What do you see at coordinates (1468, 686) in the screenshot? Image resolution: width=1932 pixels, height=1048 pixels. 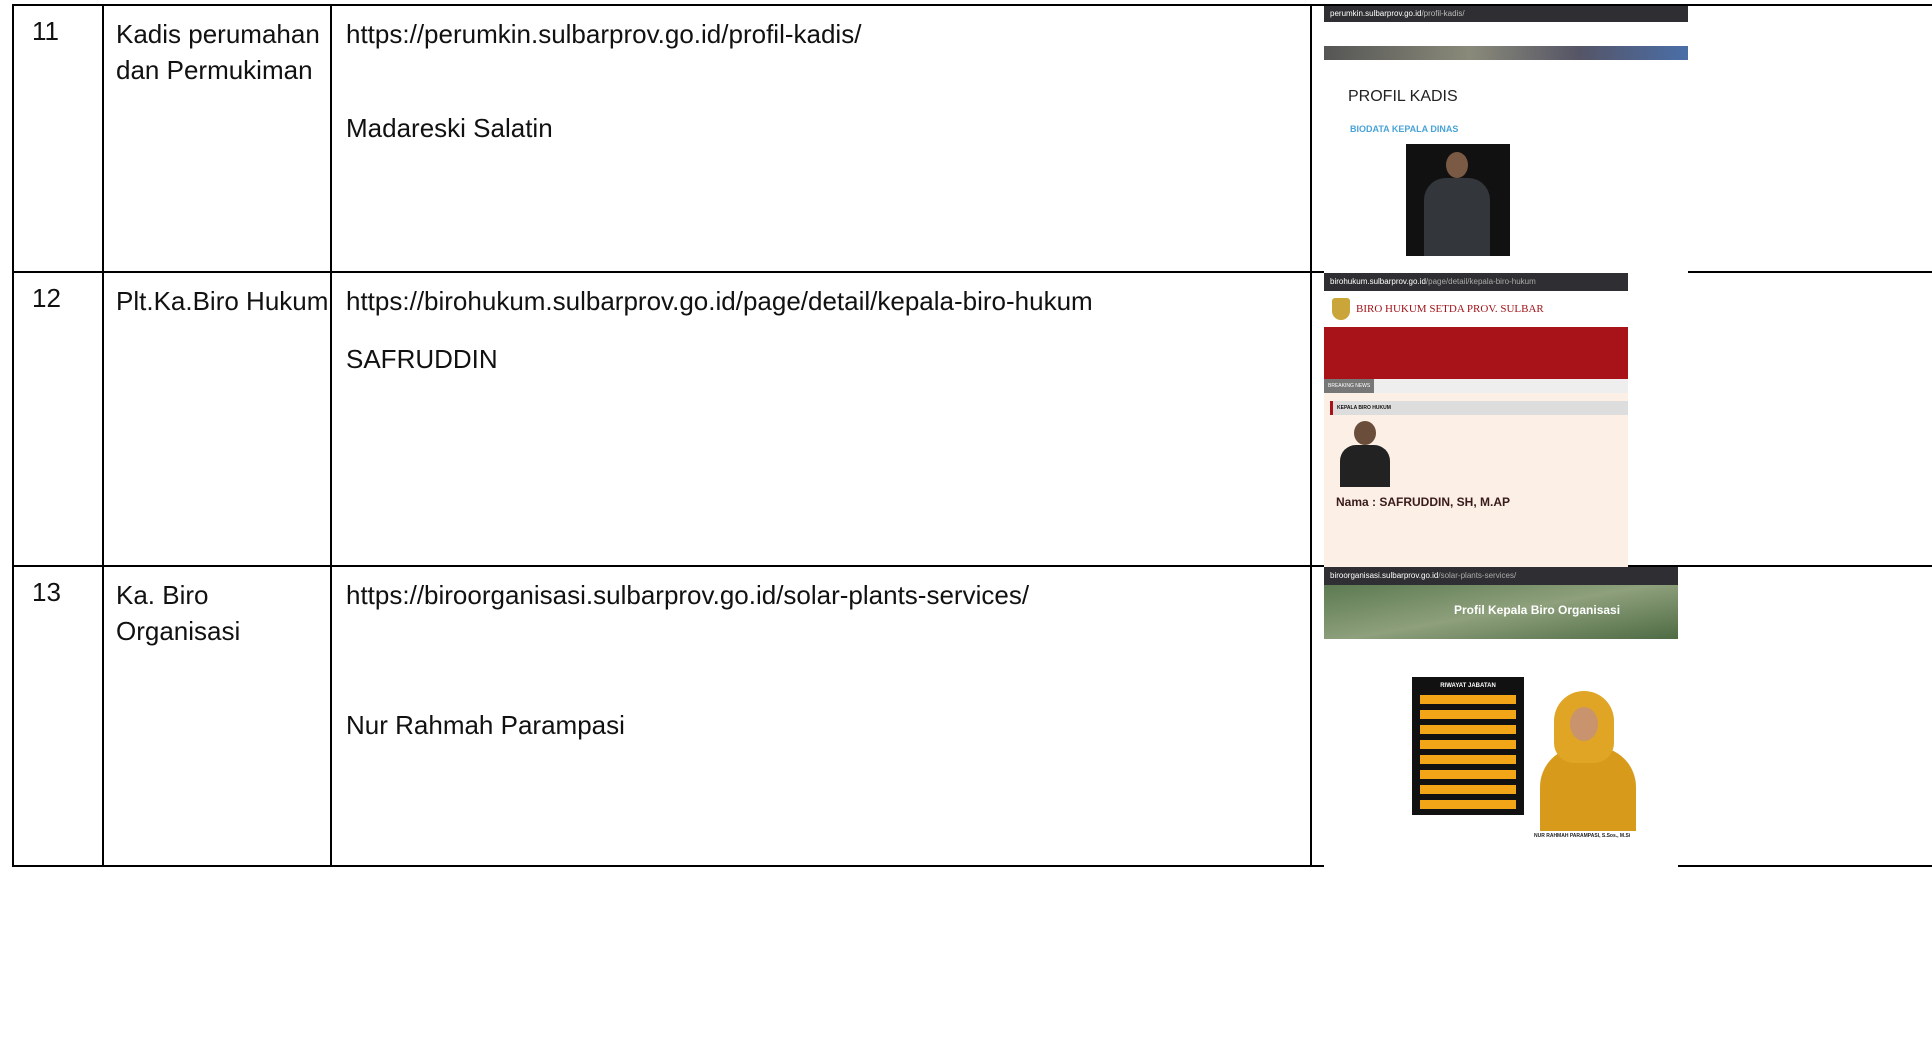 I see `box-title: RIWAYAT JABATAN` at bounding box center [1468, 686].